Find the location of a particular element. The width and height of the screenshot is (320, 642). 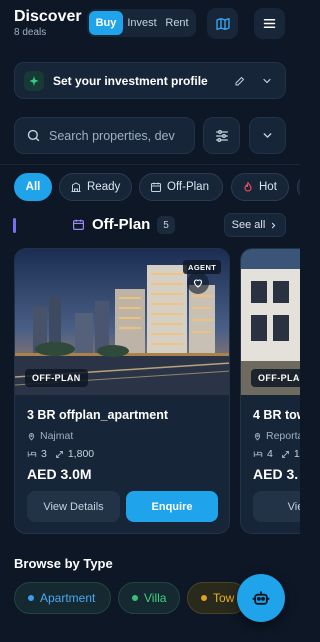

map-icon is located at coordinates (222, 23).